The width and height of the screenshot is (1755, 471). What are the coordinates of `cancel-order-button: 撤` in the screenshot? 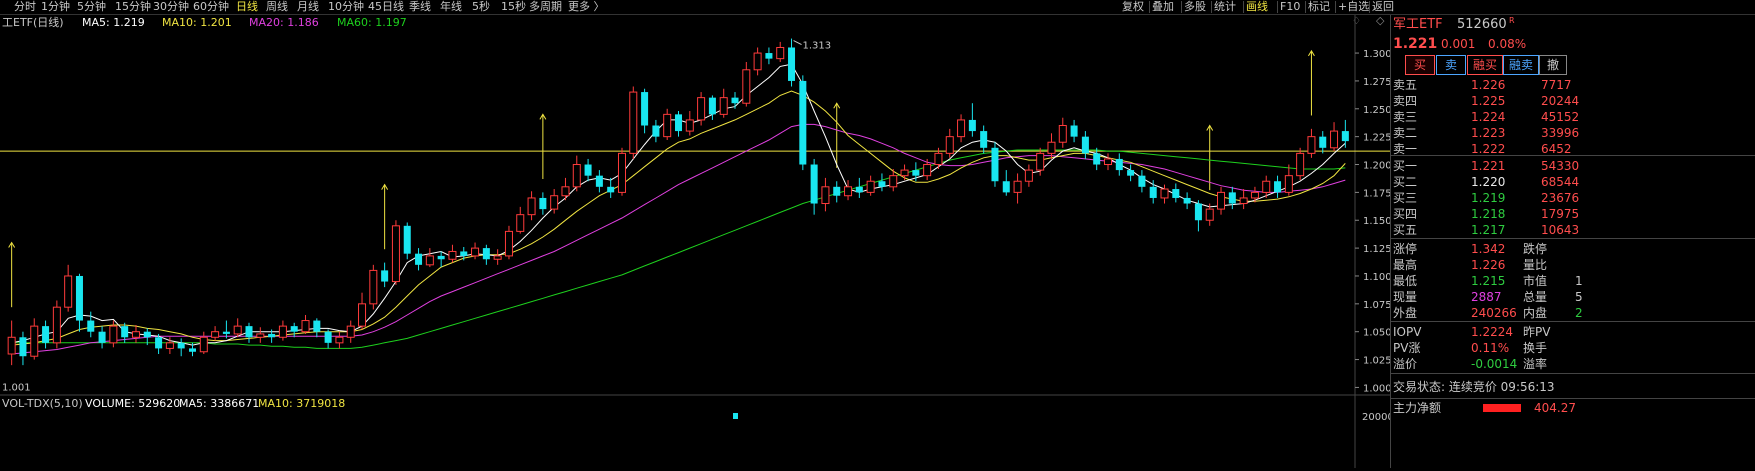 It's located at (1553, 65).